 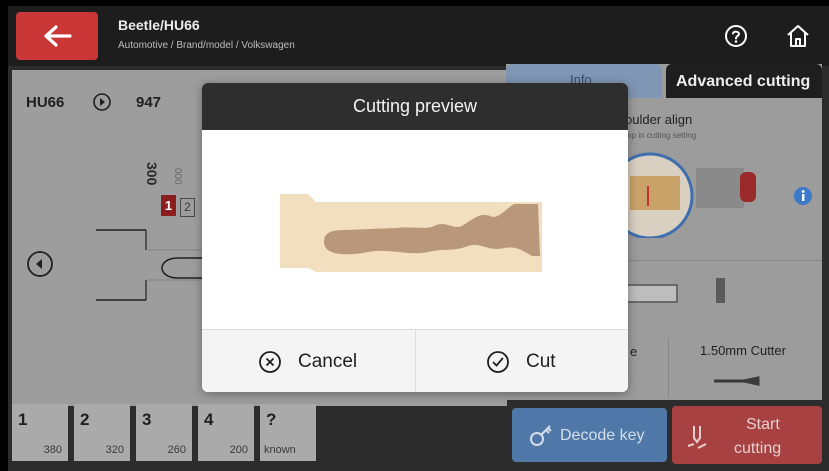 What do you see at coordinates (102, 102) in the screenshot?
I see `play-icon` at bounding box center [102, 102].